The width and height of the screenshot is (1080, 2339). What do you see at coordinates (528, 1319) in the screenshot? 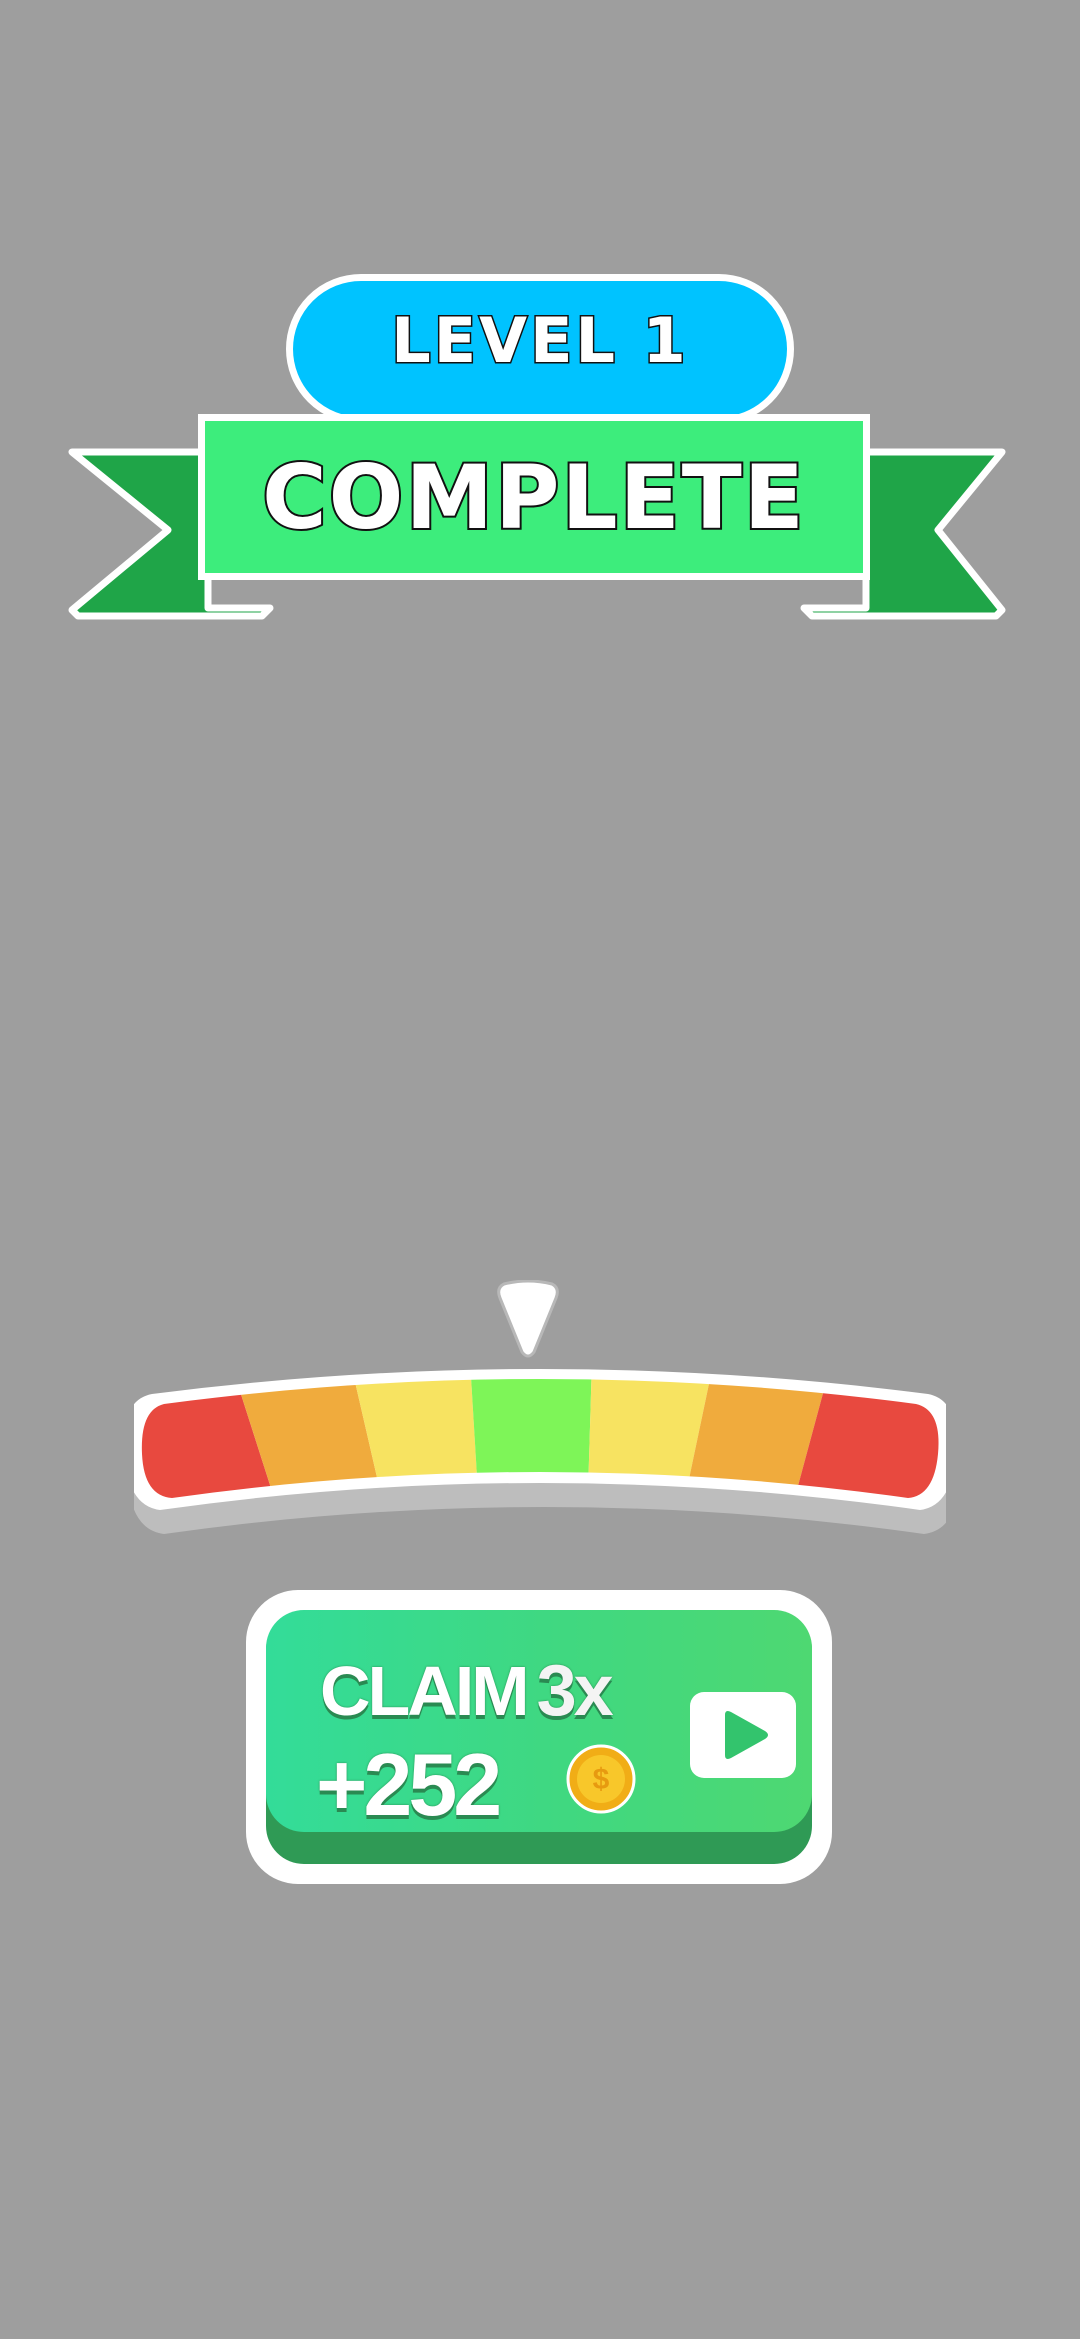
I see `pointer-triangle-icon` at bounding box center [528, 1319].